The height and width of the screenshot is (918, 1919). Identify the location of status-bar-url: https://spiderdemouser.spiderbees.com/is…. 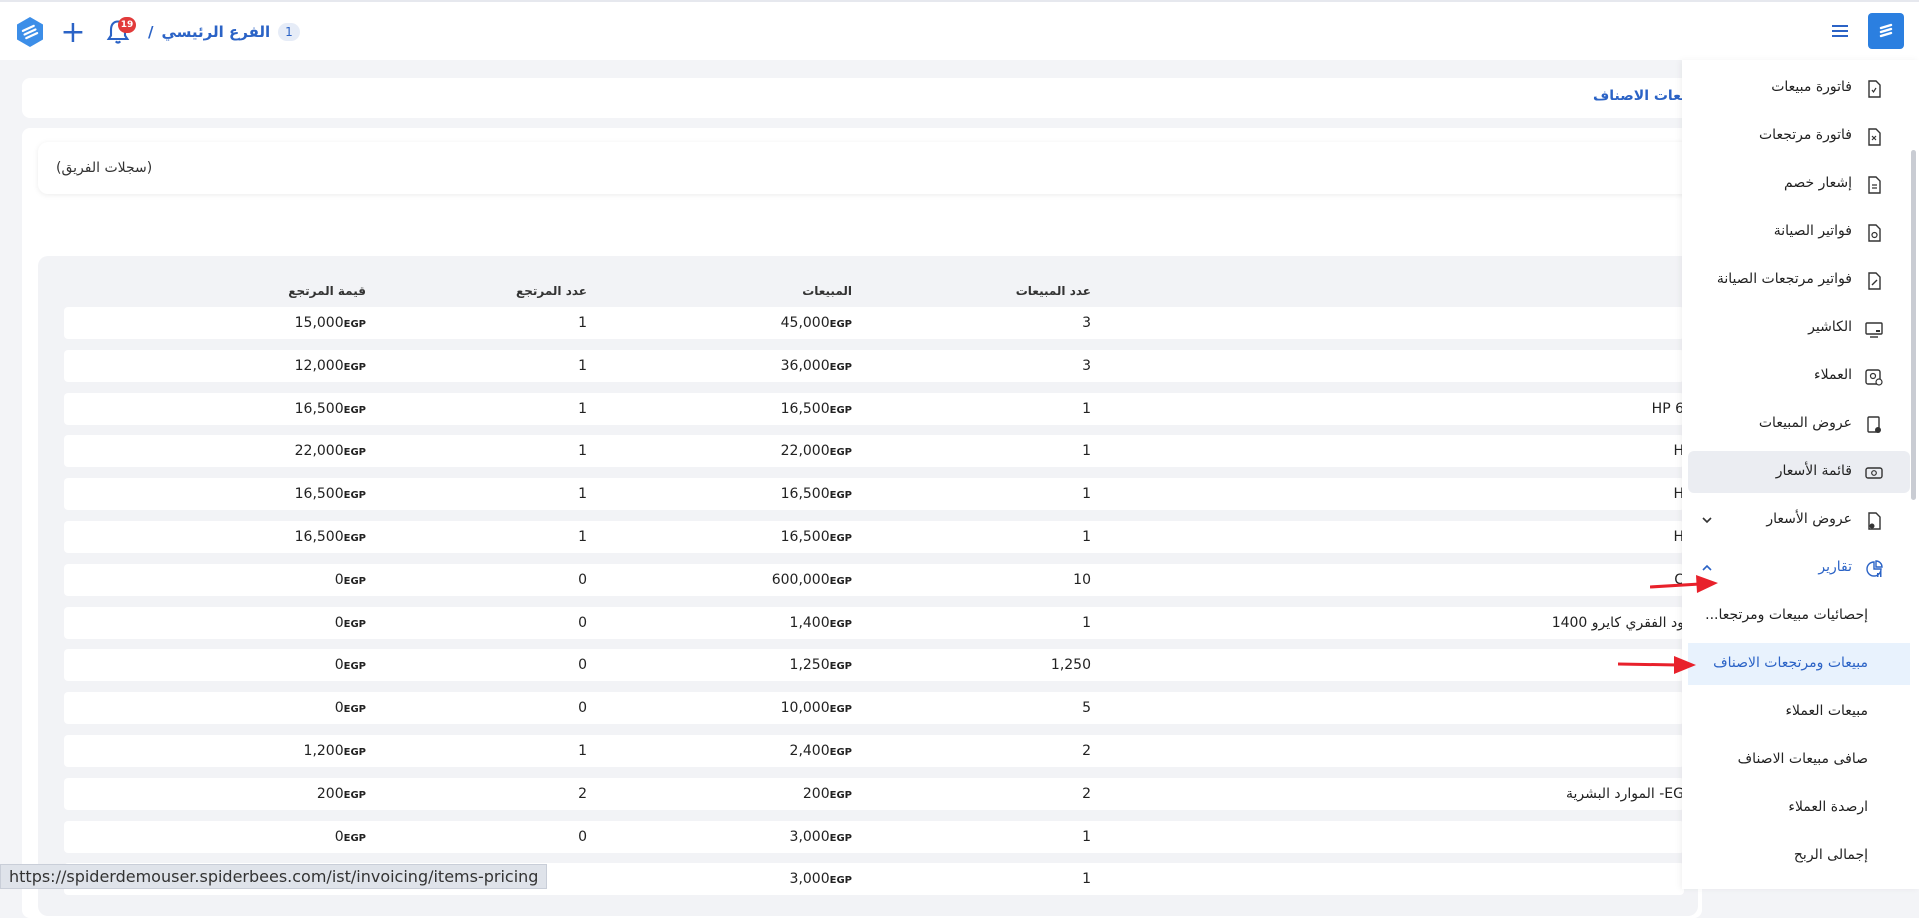
(274, 876).